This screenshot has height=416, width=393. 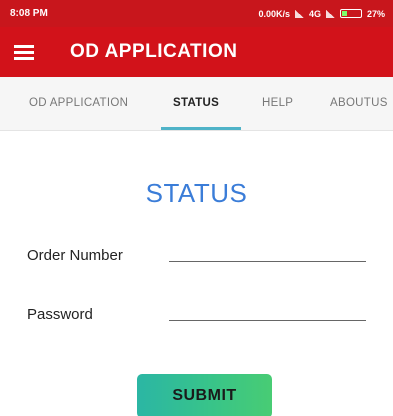 What do you see at coordinates (196, 193) in the screenshot?
I see `page-title: STATUS` at bounding box center [196, 193].